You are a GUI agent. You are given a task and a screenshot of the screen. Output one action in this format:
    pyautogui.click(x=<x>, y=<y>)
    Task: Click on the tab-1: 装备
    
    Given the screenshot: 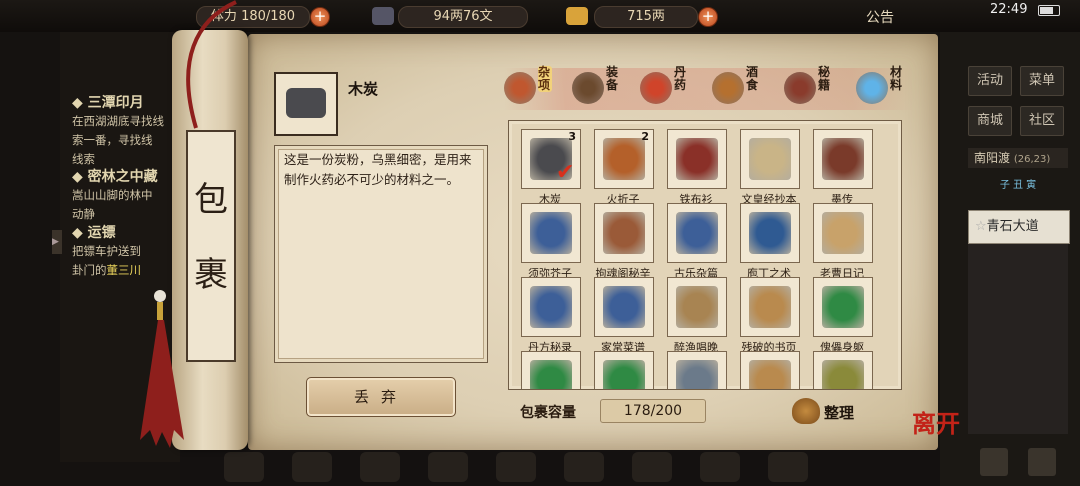 What is the action you would take?
    pyautogui.click(x=604, y=88)
    